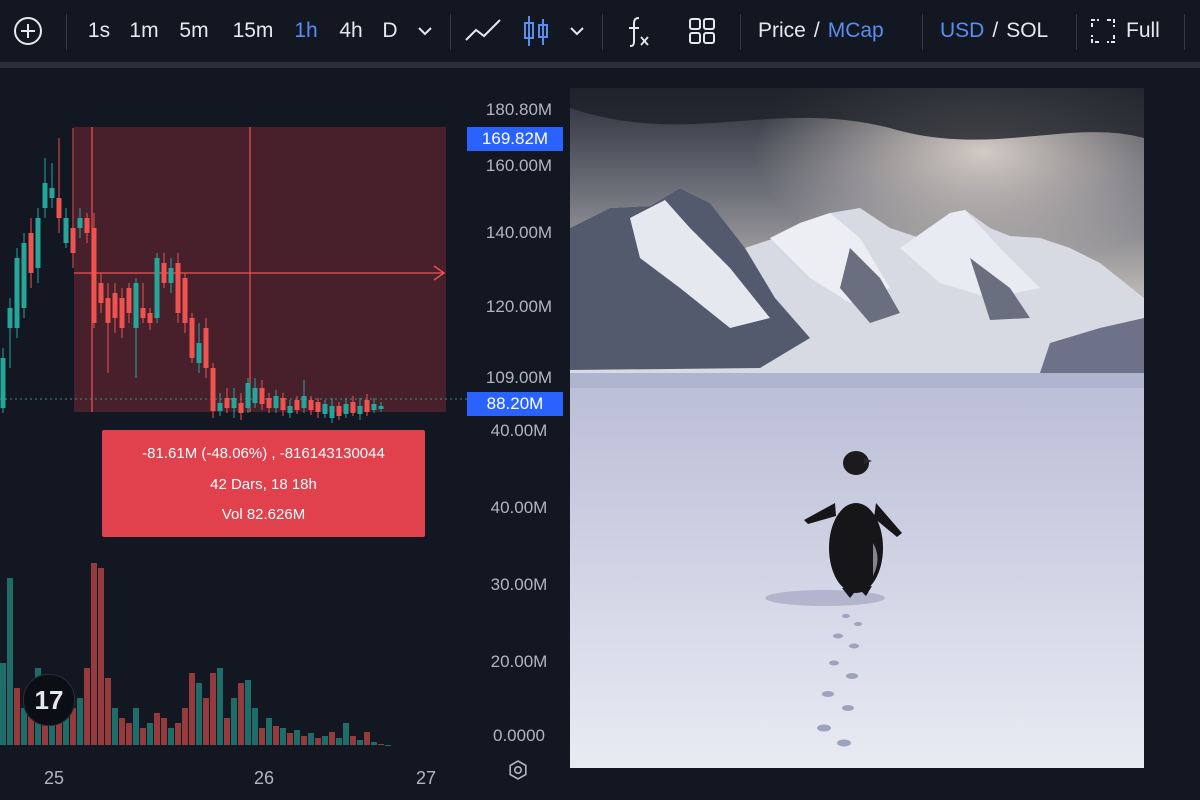 The image size is (1200, 800). What do you see at coordinates (99, 31) in the screenshot?
I see `interval-1s: 1s` at bounding box center [99, 31].